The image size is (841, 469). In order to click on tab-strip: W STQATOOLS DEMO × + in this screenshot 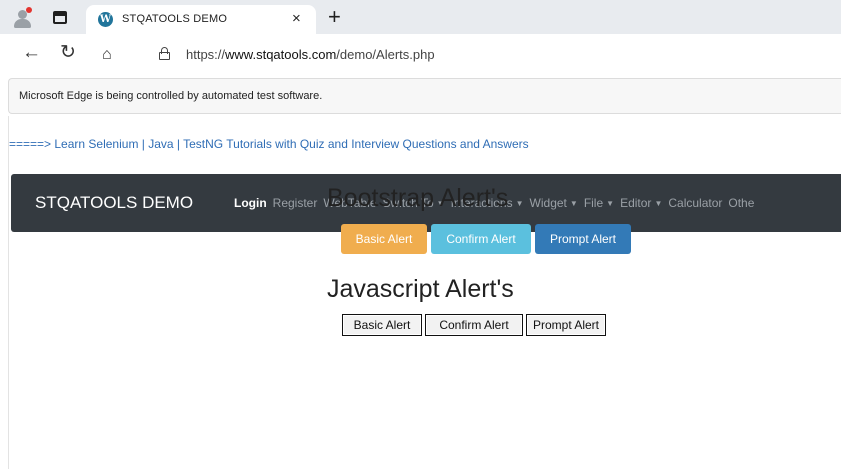, I will do `click(420, 17)`.